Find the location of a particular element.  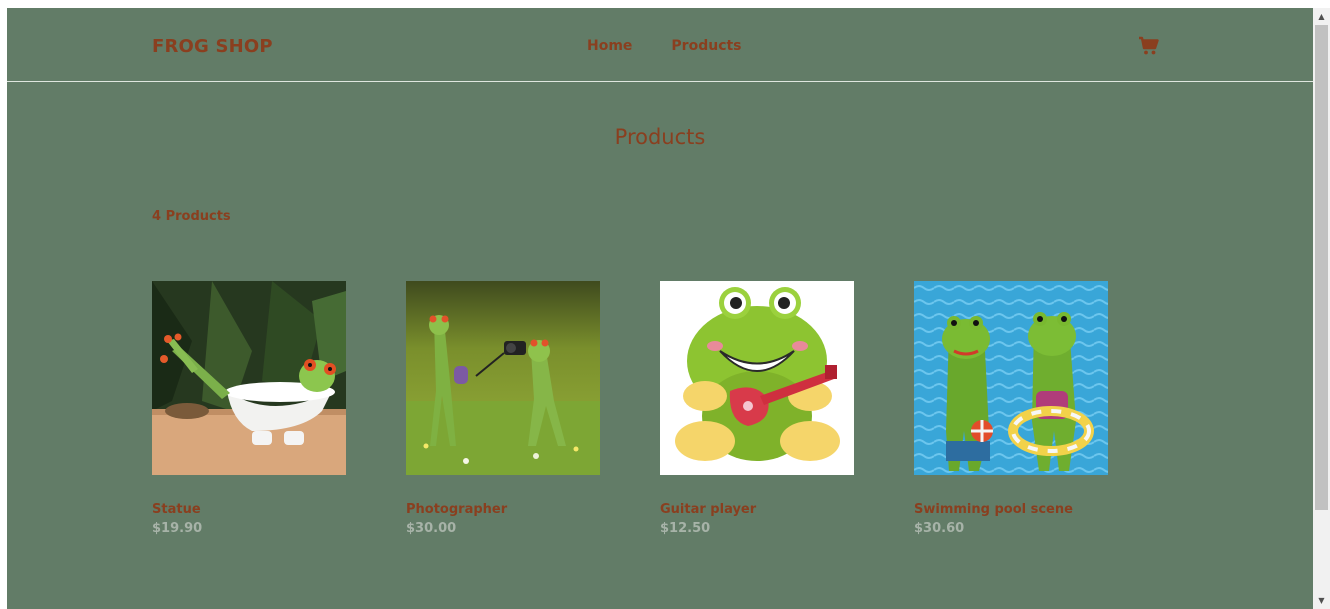

nav-home: Home is located at coordinates (609, 46).